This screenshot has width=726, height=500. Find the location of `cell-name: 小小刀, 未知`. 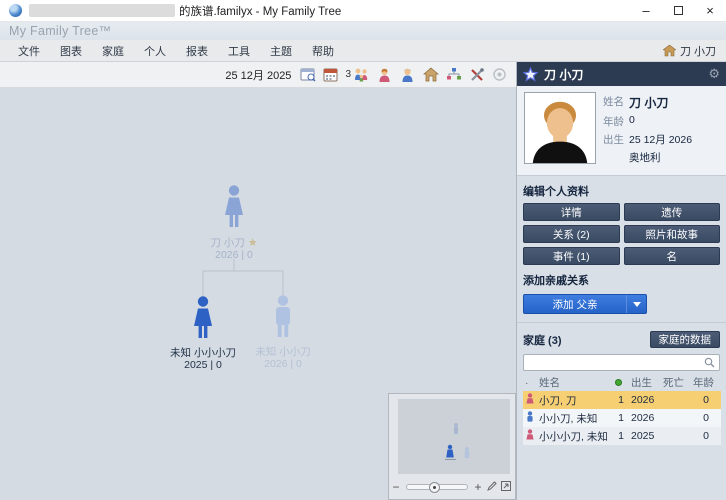

cell-name: 小小刀, 未知 is located at coordinates (568, 418).